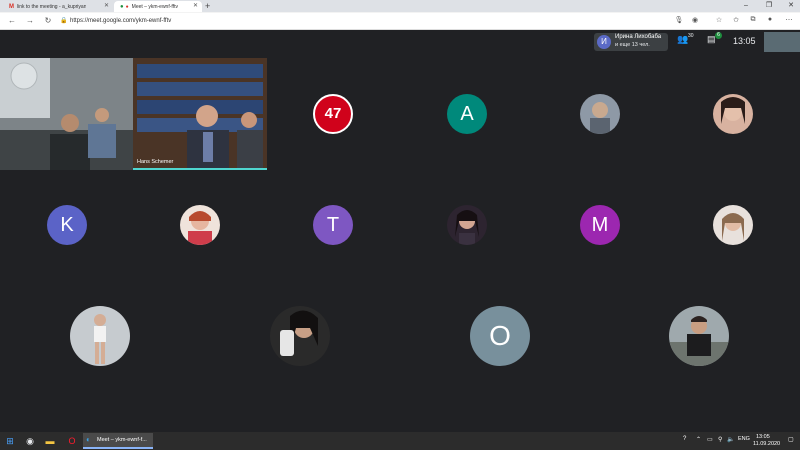 The height and width of the screenshot is (450, 800). I want to click on participant-name: Hans Schemer, so click(155, 162).